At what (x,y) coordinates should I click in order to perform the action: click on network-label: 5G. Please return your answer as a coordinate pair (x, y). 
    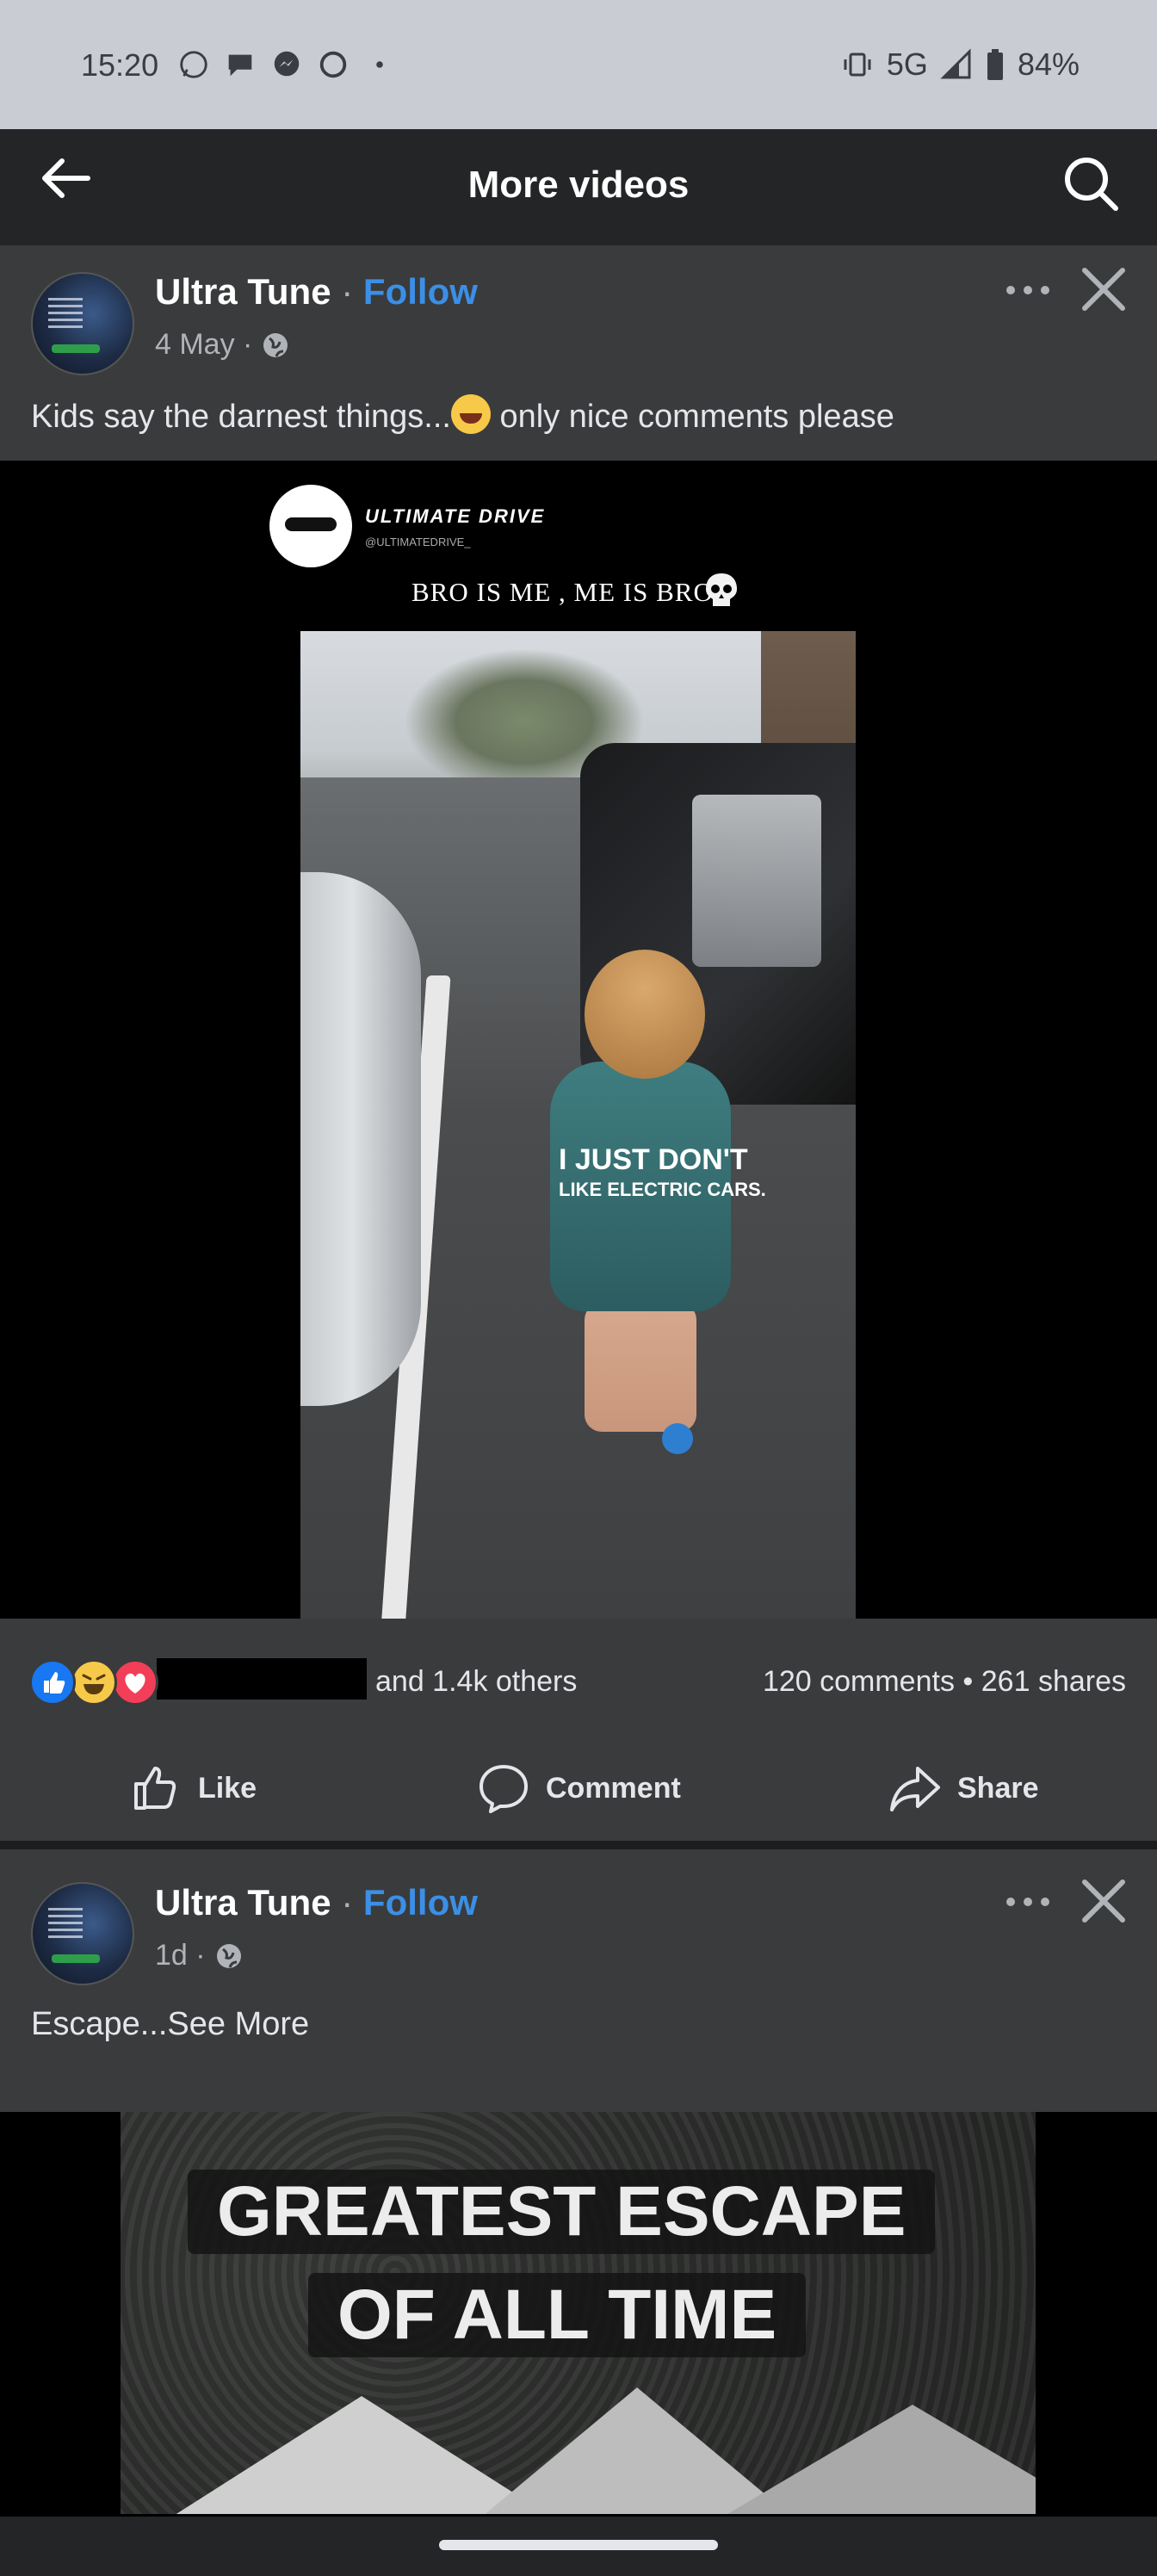
    Looking at the image, I should click on (907, 64).